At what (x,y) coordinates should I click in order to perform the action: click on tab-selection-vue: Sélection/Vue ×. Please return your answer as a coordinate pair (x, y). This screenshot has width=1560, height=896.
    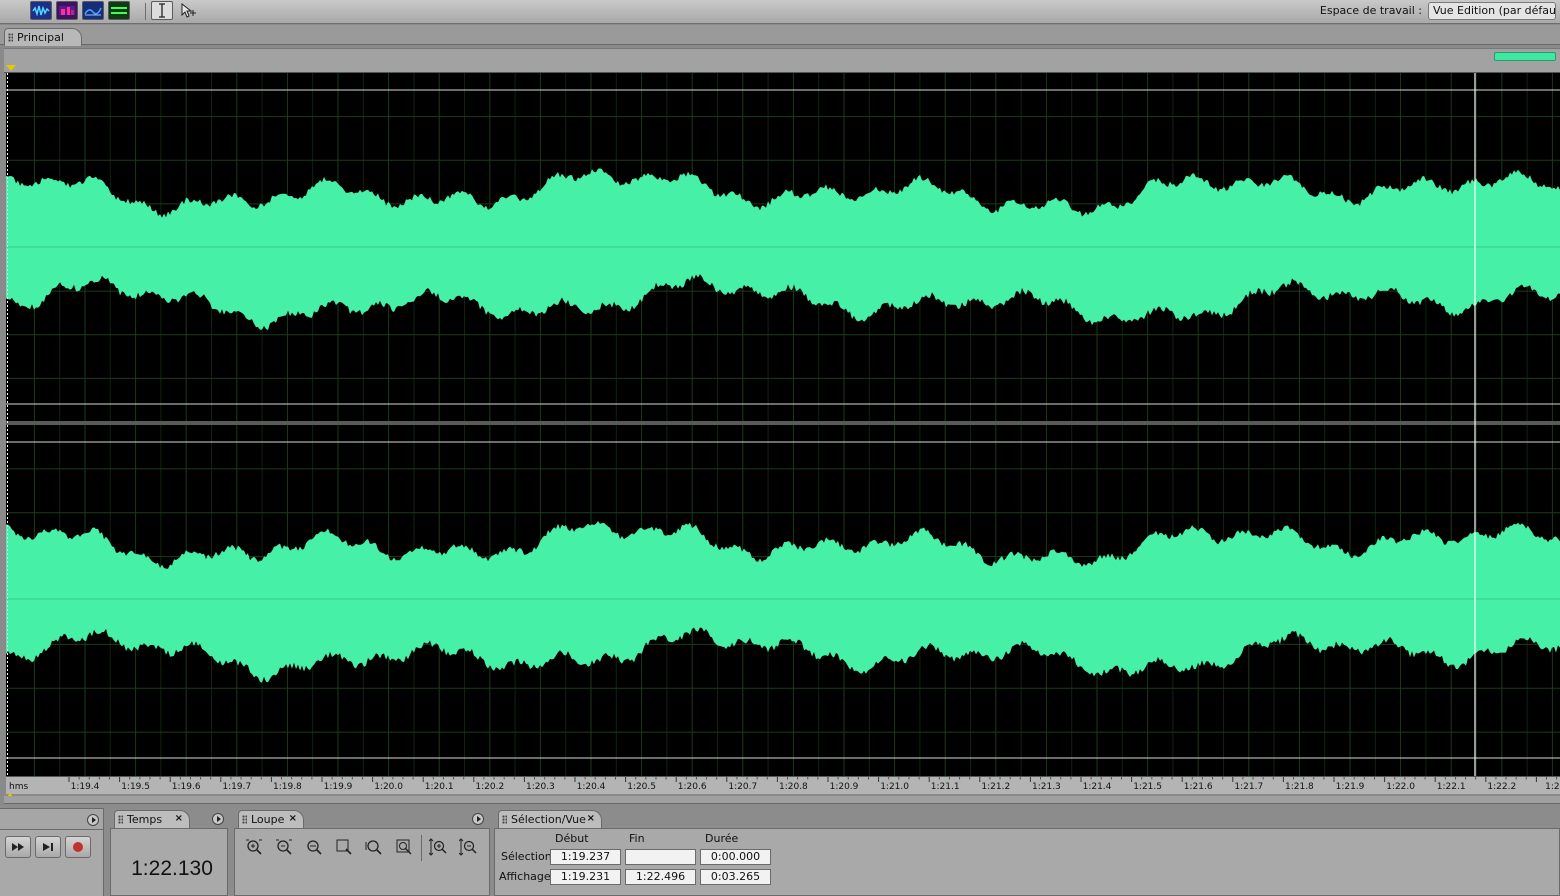
    Looking at the image, I should click on (550, 819).